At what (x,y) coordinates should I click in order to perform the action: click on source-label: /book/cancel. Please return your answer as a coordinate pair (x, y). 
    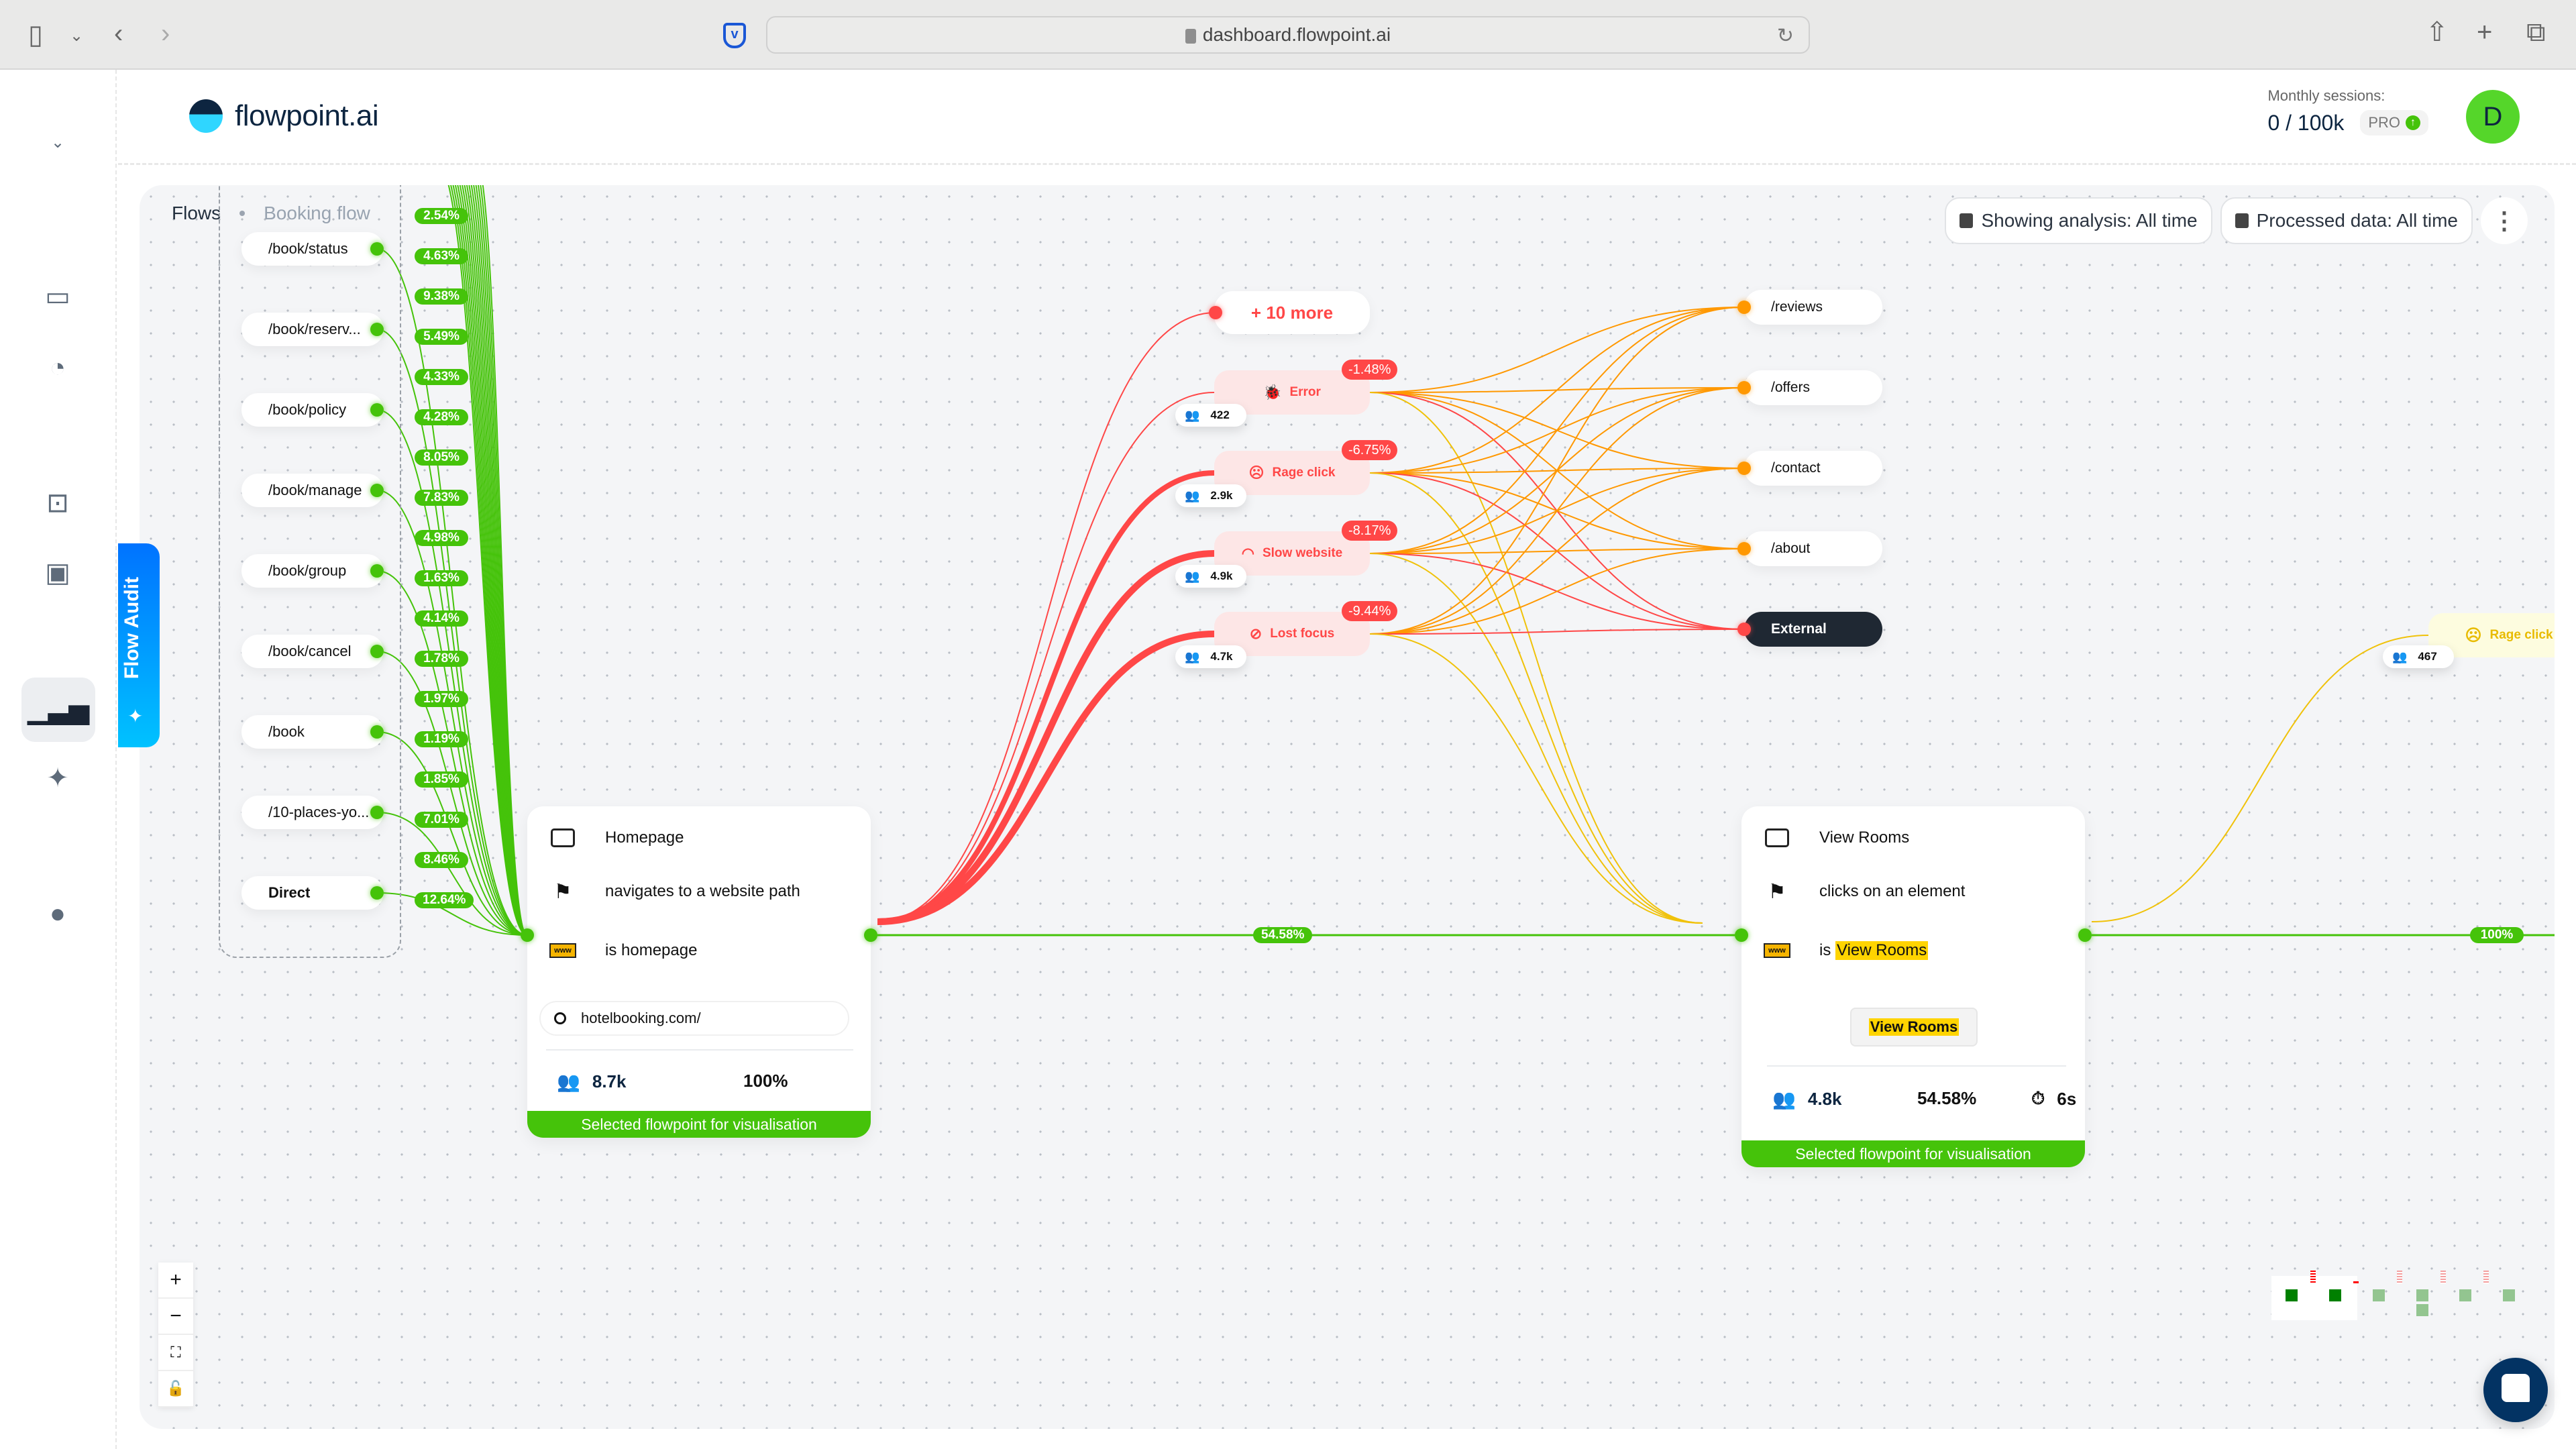
    Looking at the image, I should click on (310, 651).